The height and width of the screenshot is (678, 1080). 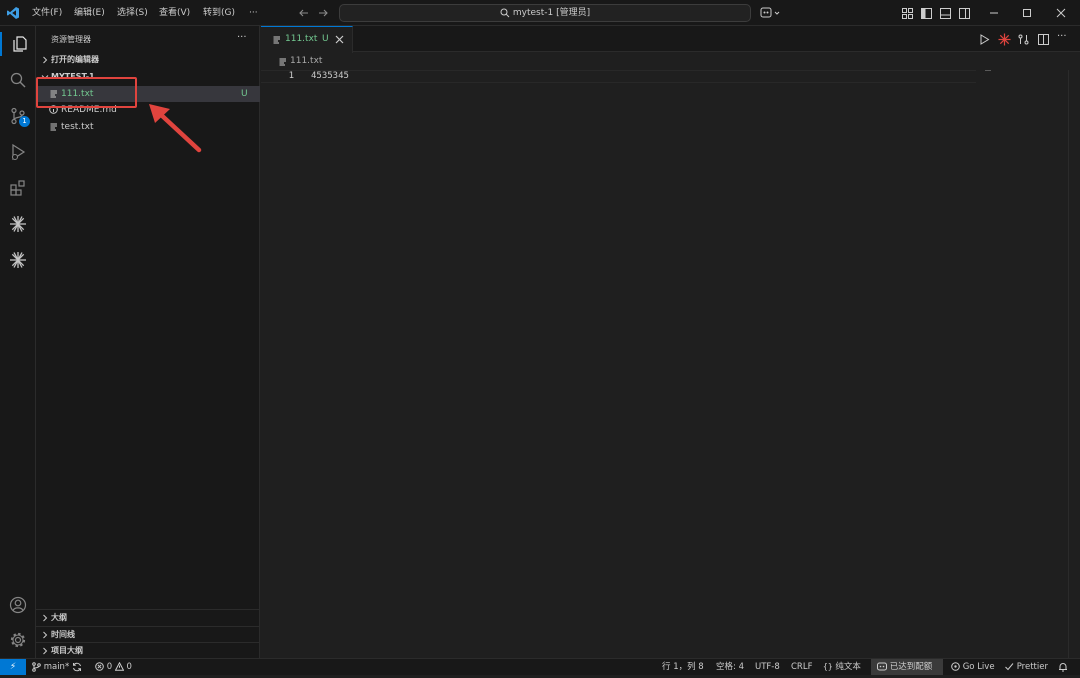 I want to click on open-editors-label: 打开的编辑器, so click(x=75, y=59).